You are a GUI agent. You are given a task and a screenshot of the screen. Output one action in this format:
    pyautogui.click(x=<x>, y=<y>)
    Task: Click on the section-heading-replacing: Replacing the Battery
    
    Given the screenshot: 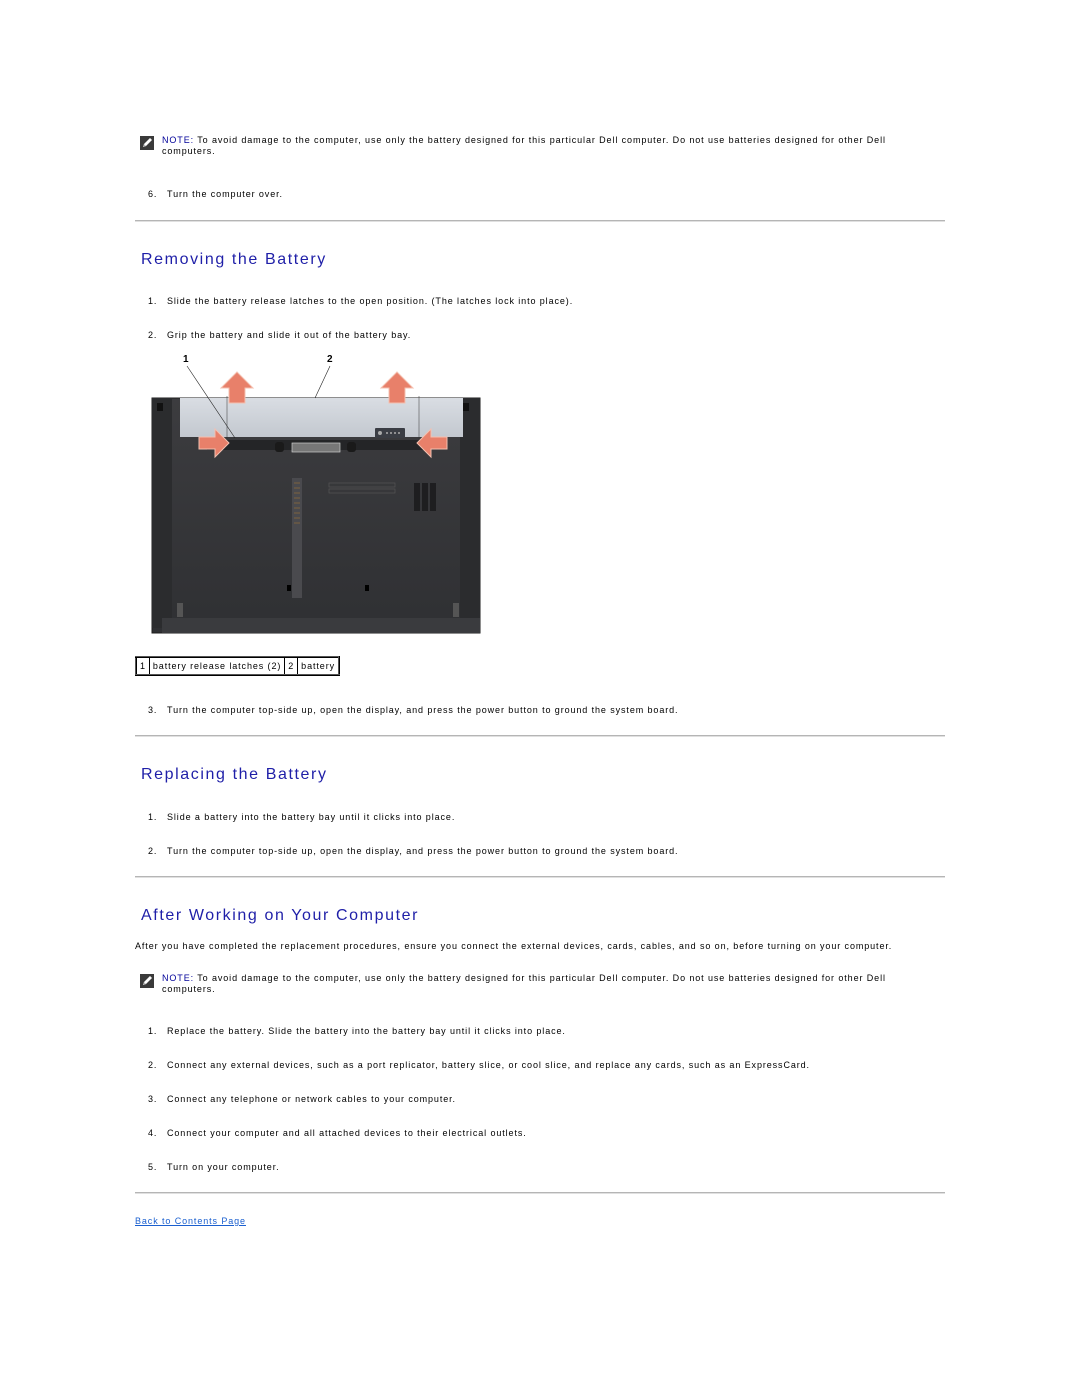 What is the action you would take?
    pyautogui.click(x=234, y=774)
    